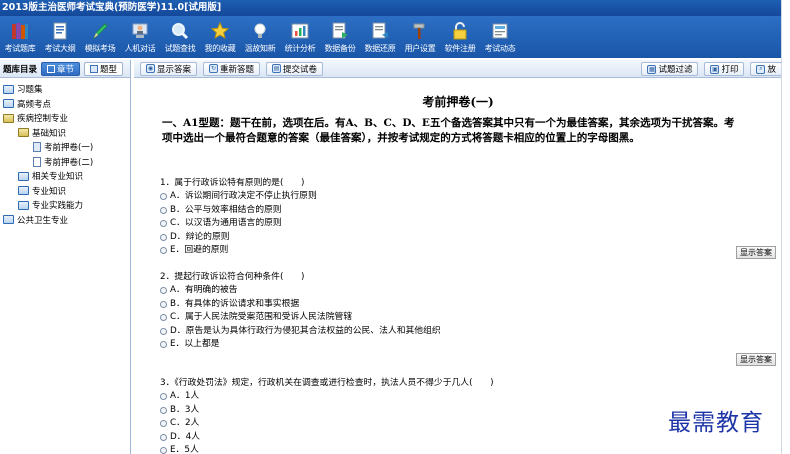  I want to click on option-text: B．公平与效率相结合的原则, so click(226, 209).